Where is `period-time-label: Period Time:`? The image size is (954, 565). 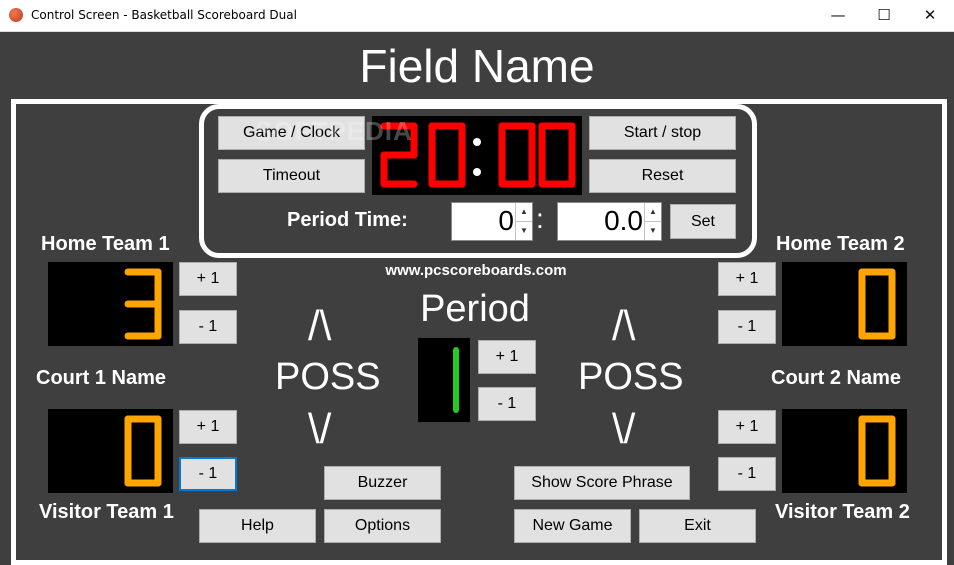
period-time-label: Period Time: is located at coordinates (347, 220).